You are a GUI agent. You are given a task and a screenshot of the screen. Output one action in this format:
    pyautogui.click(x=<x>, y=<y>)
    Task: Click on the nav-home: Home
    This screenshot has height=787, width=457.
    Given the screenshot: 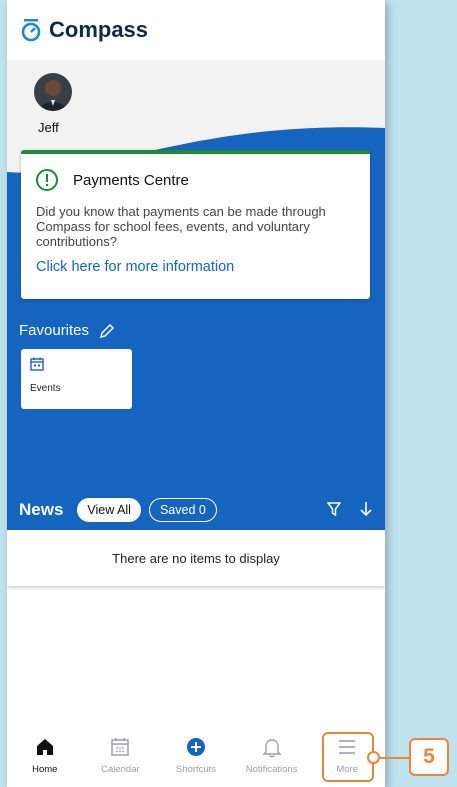 What is the action you would take?
    pyautogui.click(x=45, y=757)
    